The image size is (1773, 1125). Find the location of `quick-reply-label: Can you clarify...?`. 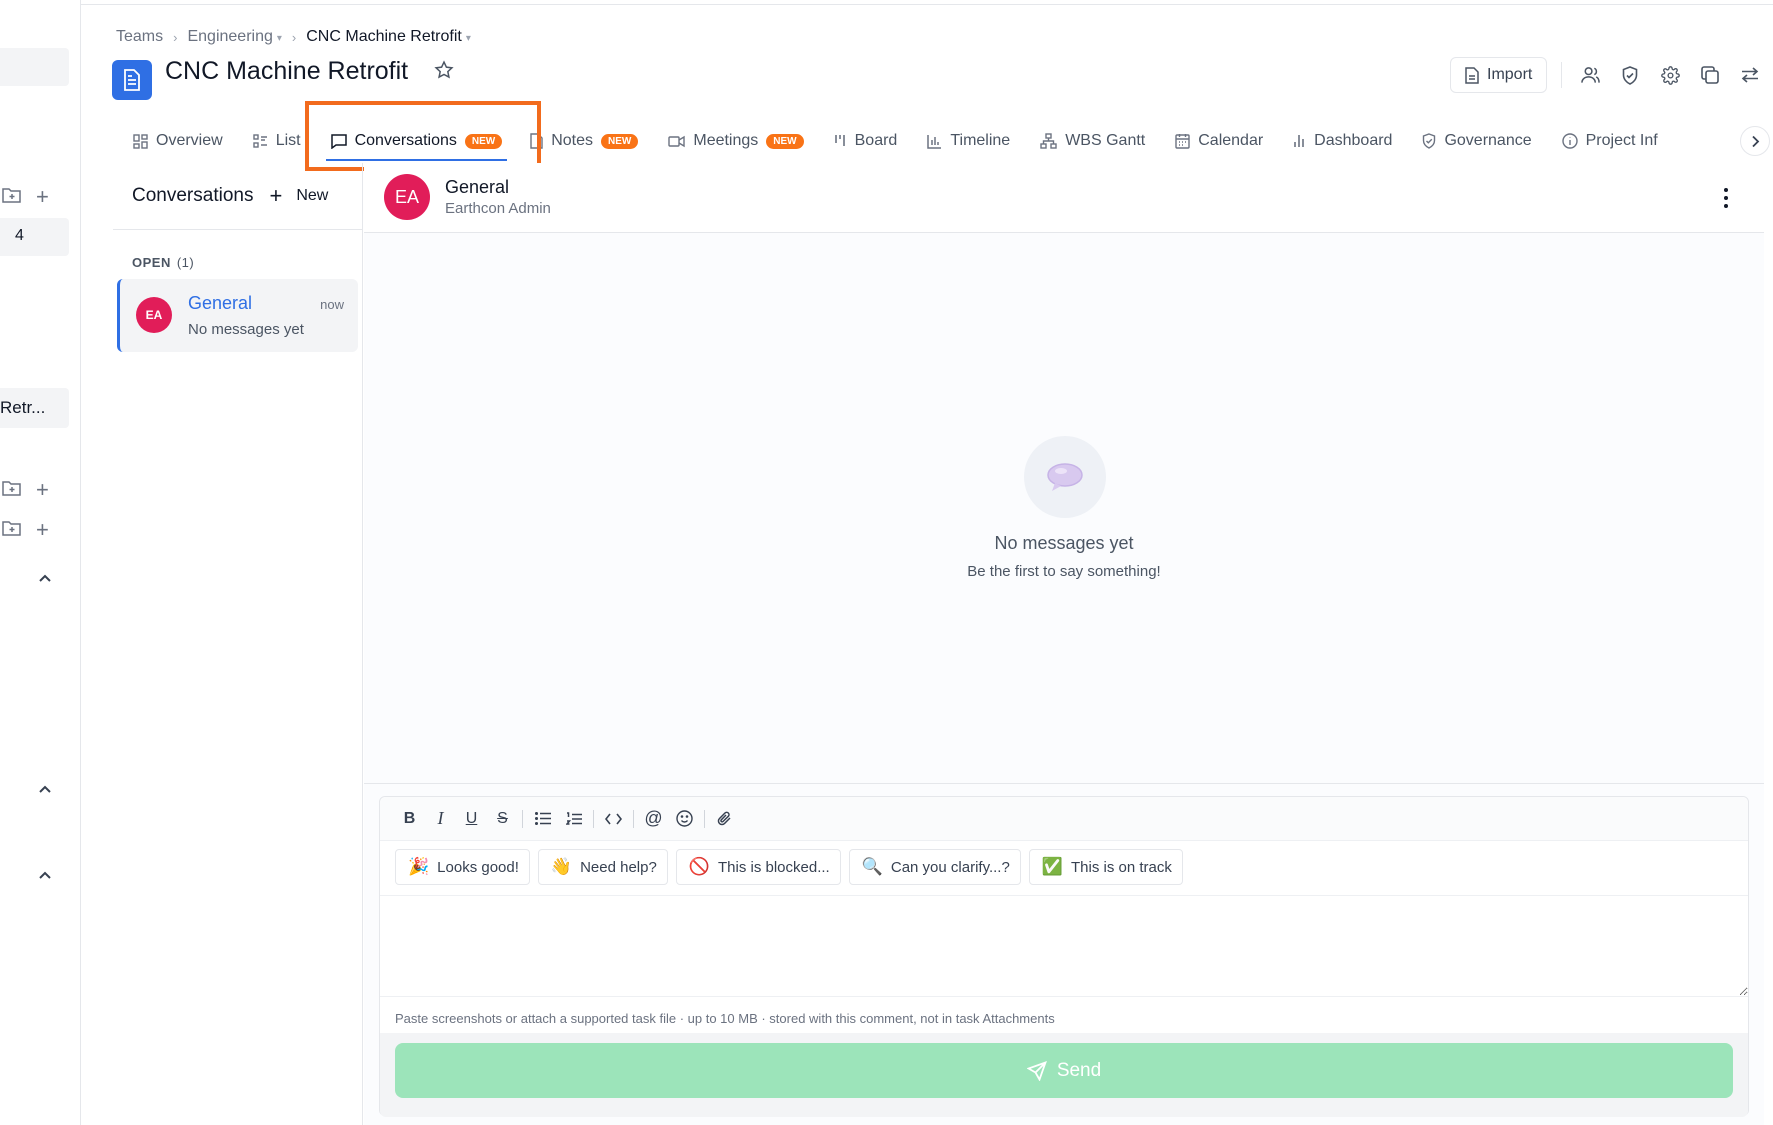

quick-reply-label: Can you clarify...? is located at coordinates (950, 867).